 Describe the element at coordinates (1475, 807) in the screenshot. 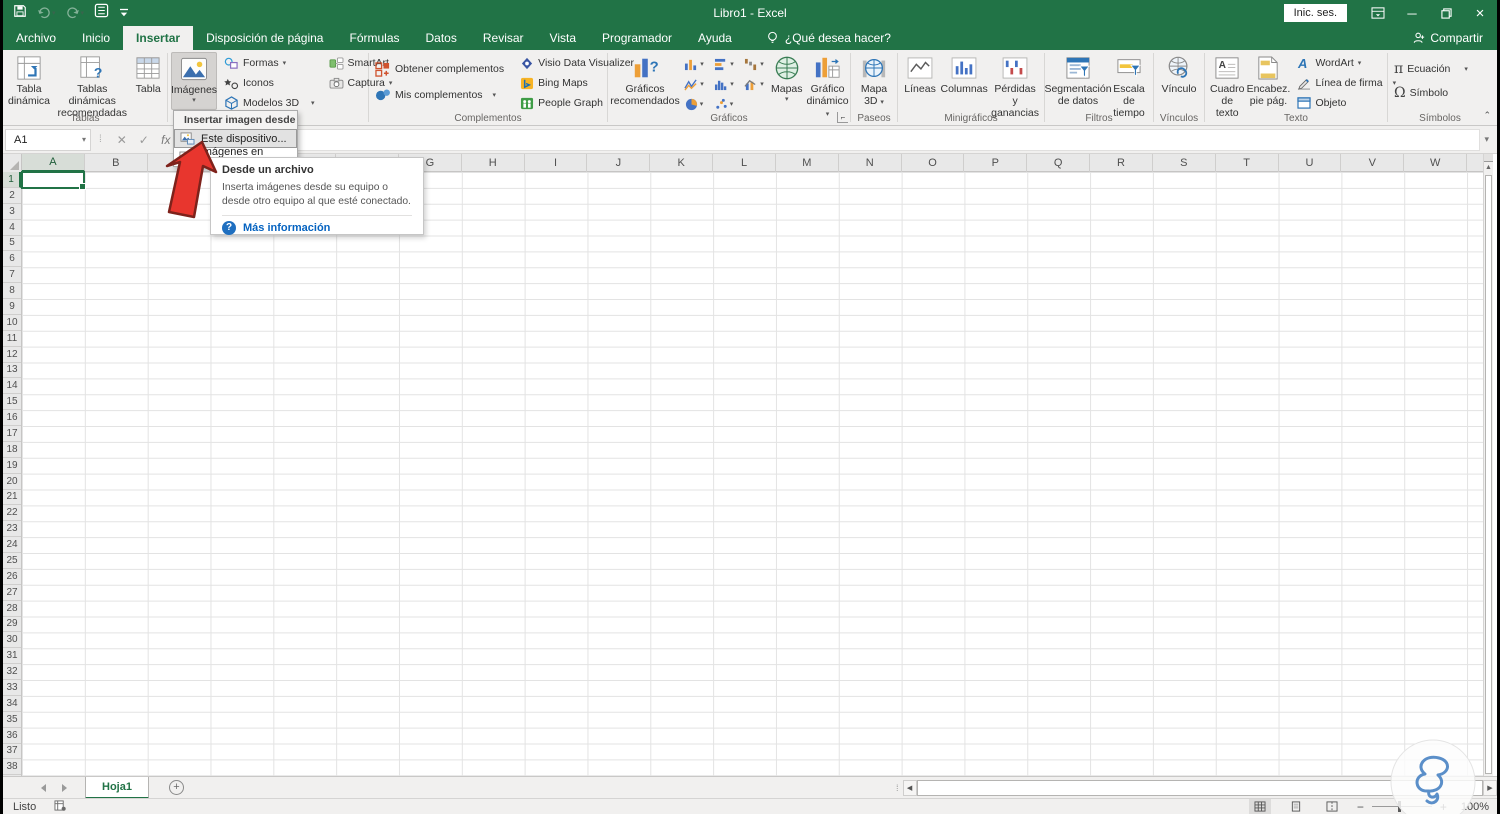

I see `zoom-level: 100%` at that location.